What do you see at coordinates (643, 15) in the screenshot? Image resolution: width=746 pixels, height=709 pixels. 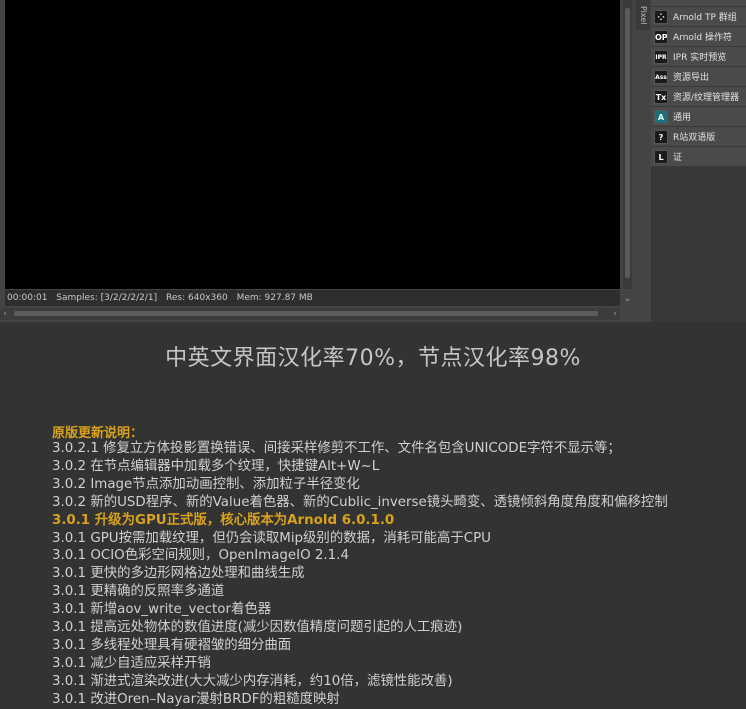 I see `pixel-side-tab: Pixel` at bounding box center [643, 15].